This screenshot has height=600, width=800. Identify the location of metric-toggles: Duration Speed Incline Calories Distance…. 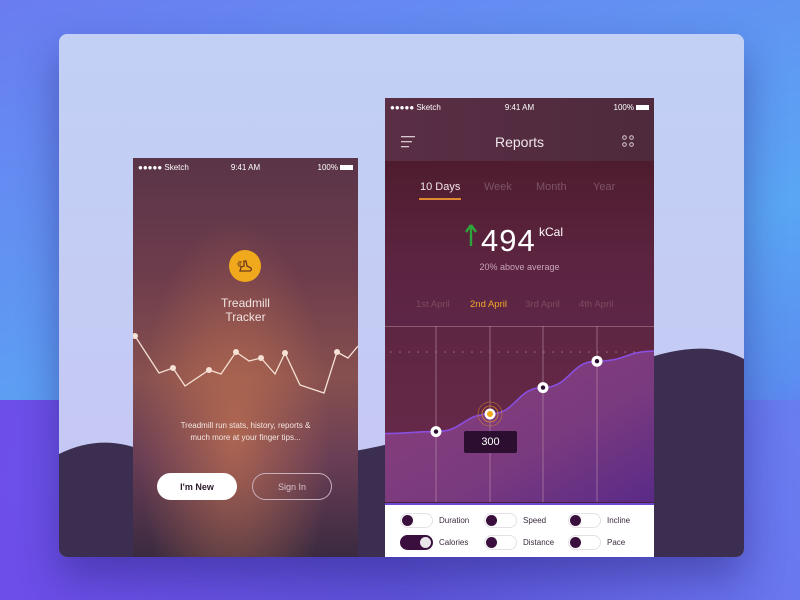
(519, 530).